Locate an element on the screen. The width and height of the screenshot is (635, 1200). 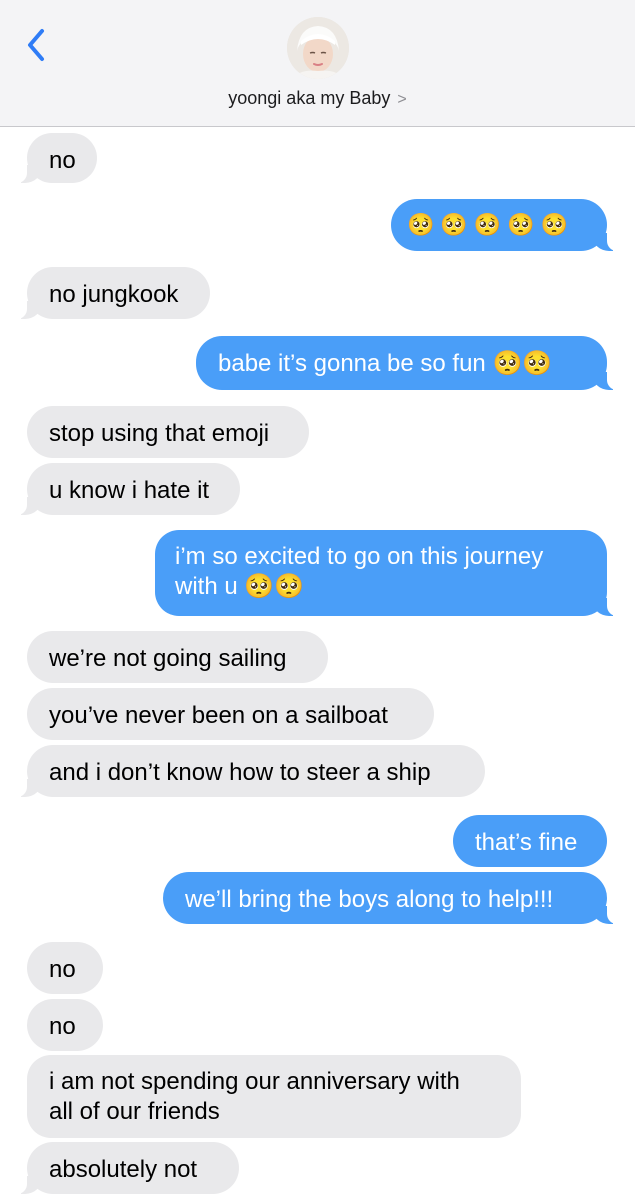
contact-photo is located at coordinates (318, 48).